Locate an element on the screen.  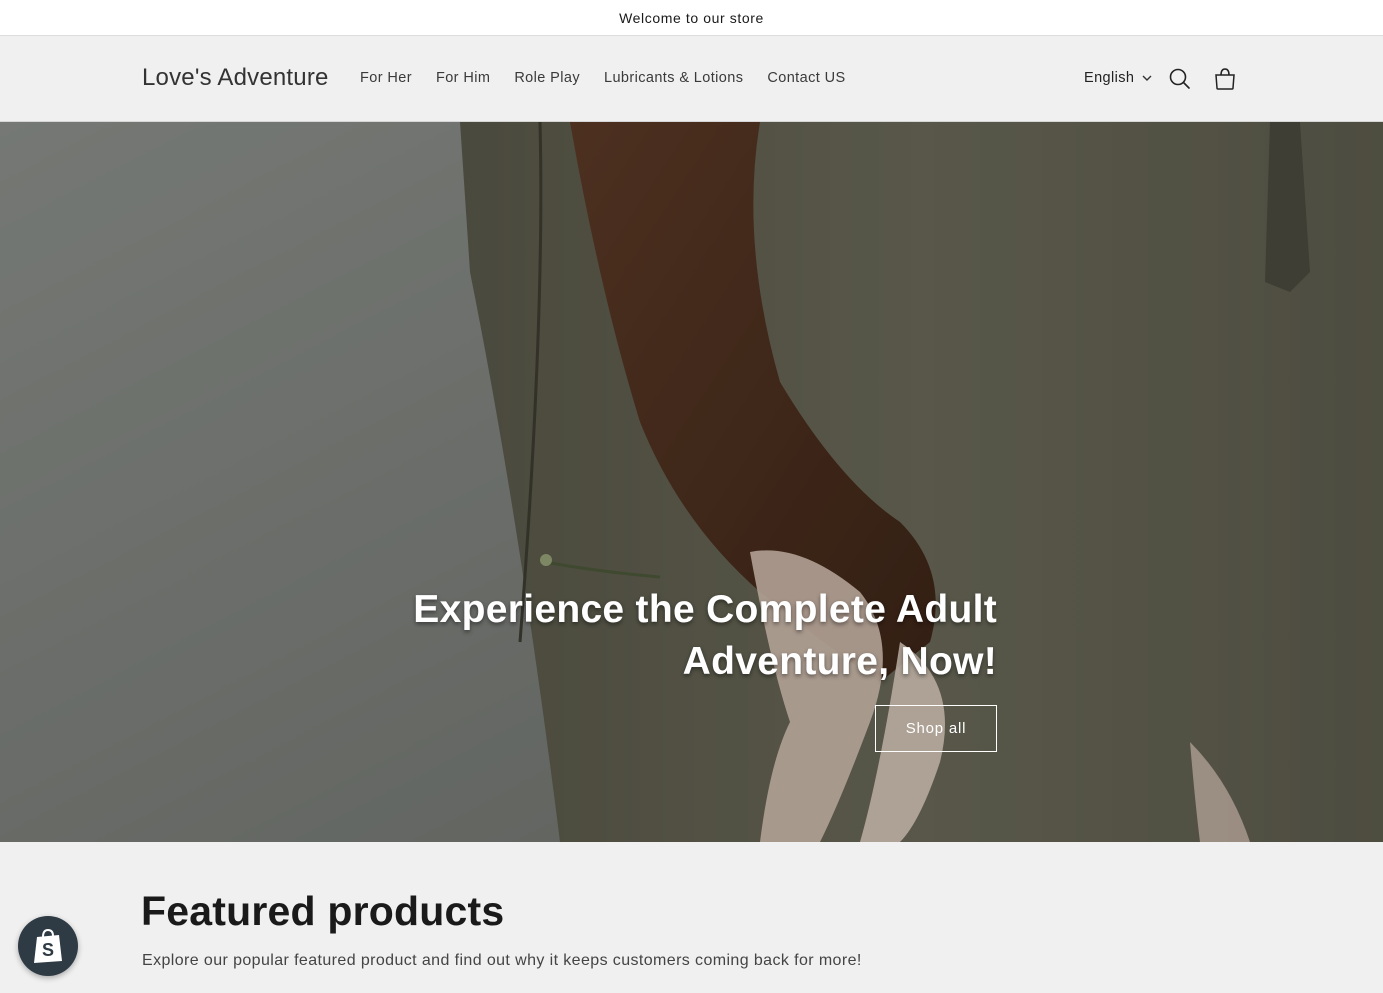
search-button is located at coordinates (1180, 79).